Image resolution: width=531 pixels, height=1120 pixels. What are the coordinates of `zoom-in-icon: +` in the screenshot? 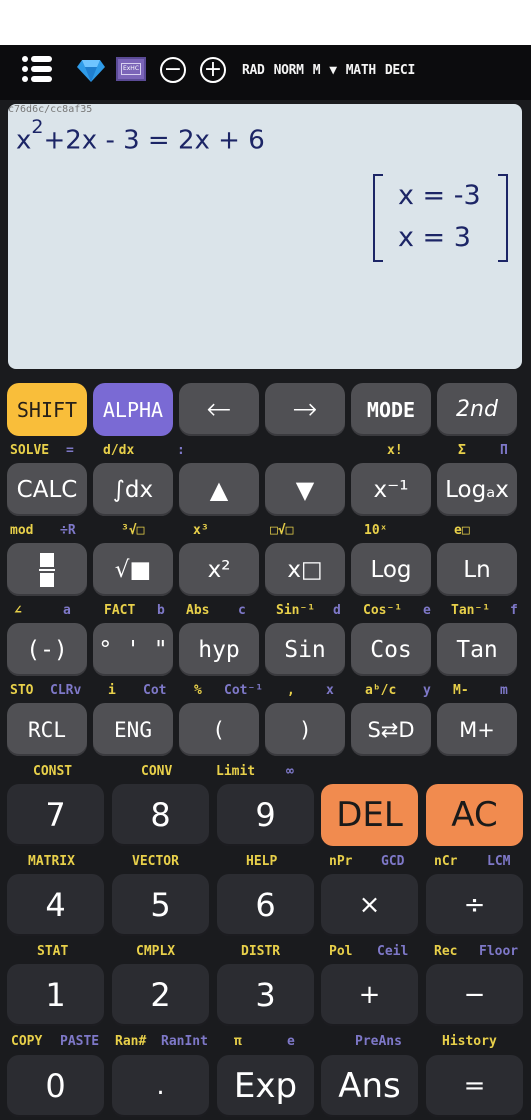 It's located at (213, 70).